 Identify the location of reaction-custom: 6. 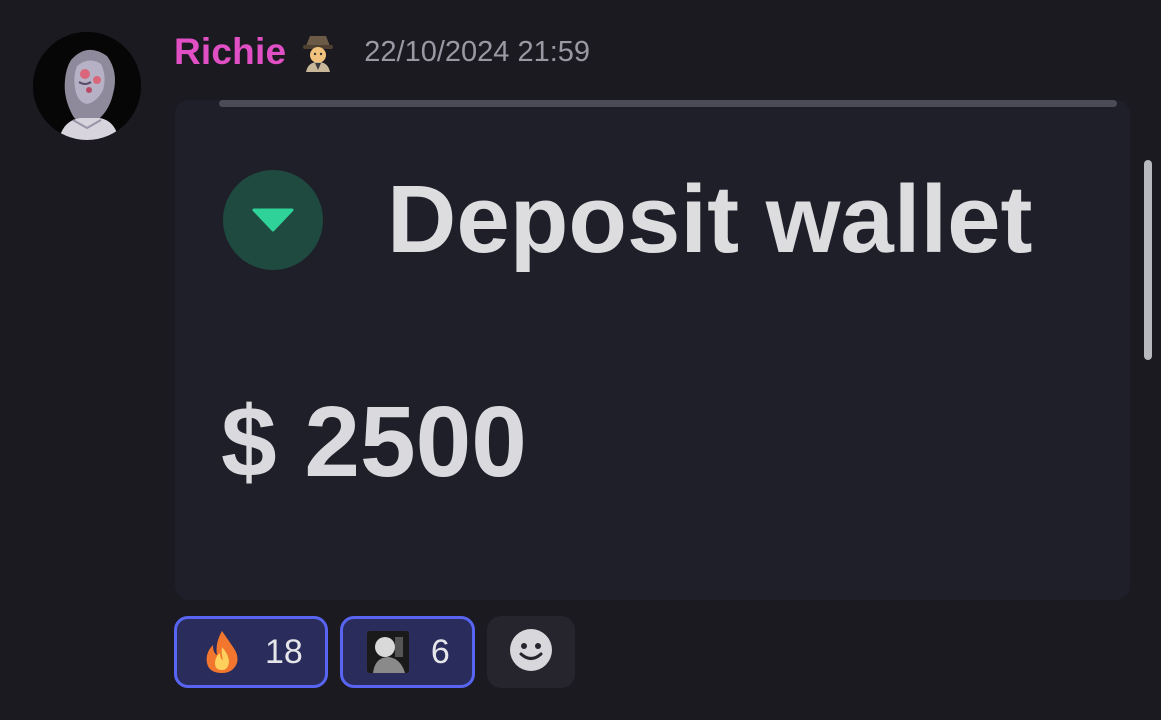
(407, 652).